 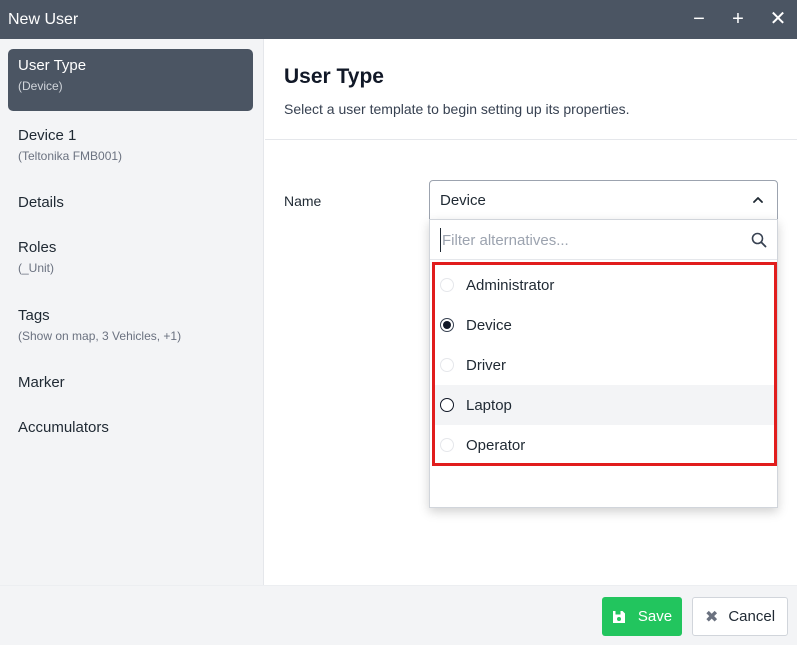 What do you see at coordinates (37, 247) in the screenshot?
I see `sidebar-item-label: Roles` at bounding box center [37, 247].